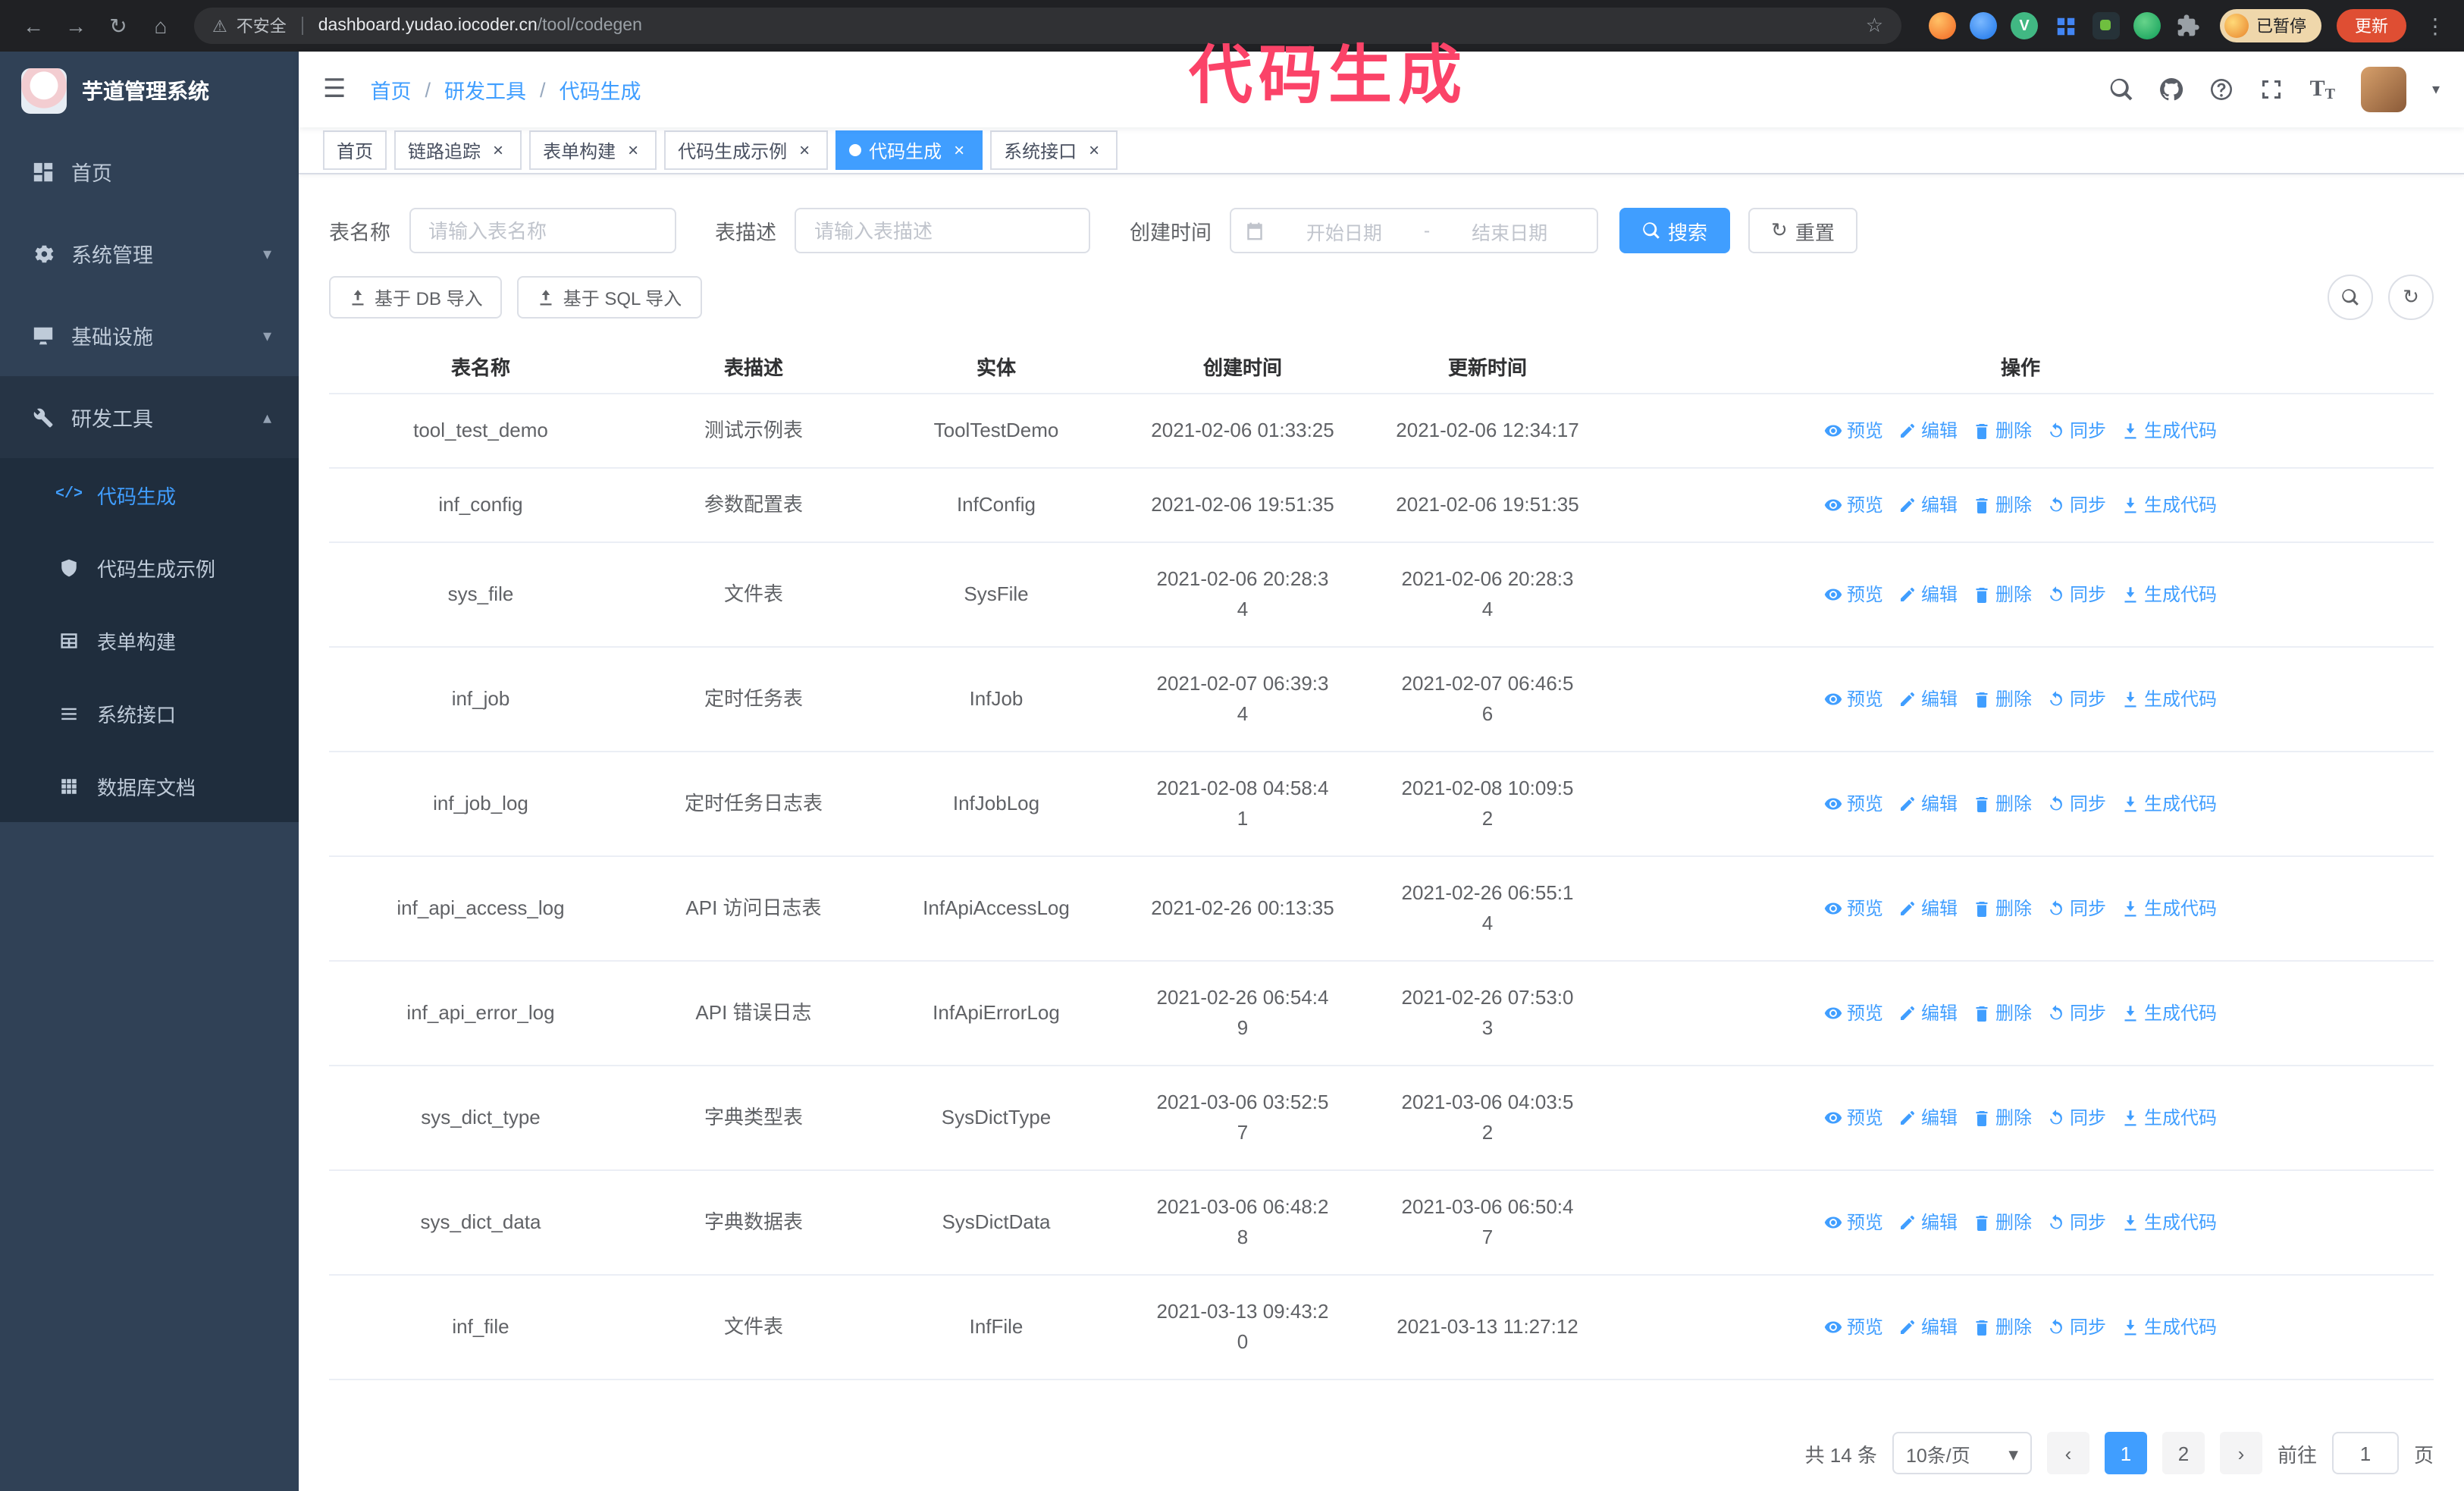 The height and width of the screenshot is (1491, 2464). Describe the element at coordinates (2066, 25) in the screenshot. I see `extension-icon-grid` at that location.